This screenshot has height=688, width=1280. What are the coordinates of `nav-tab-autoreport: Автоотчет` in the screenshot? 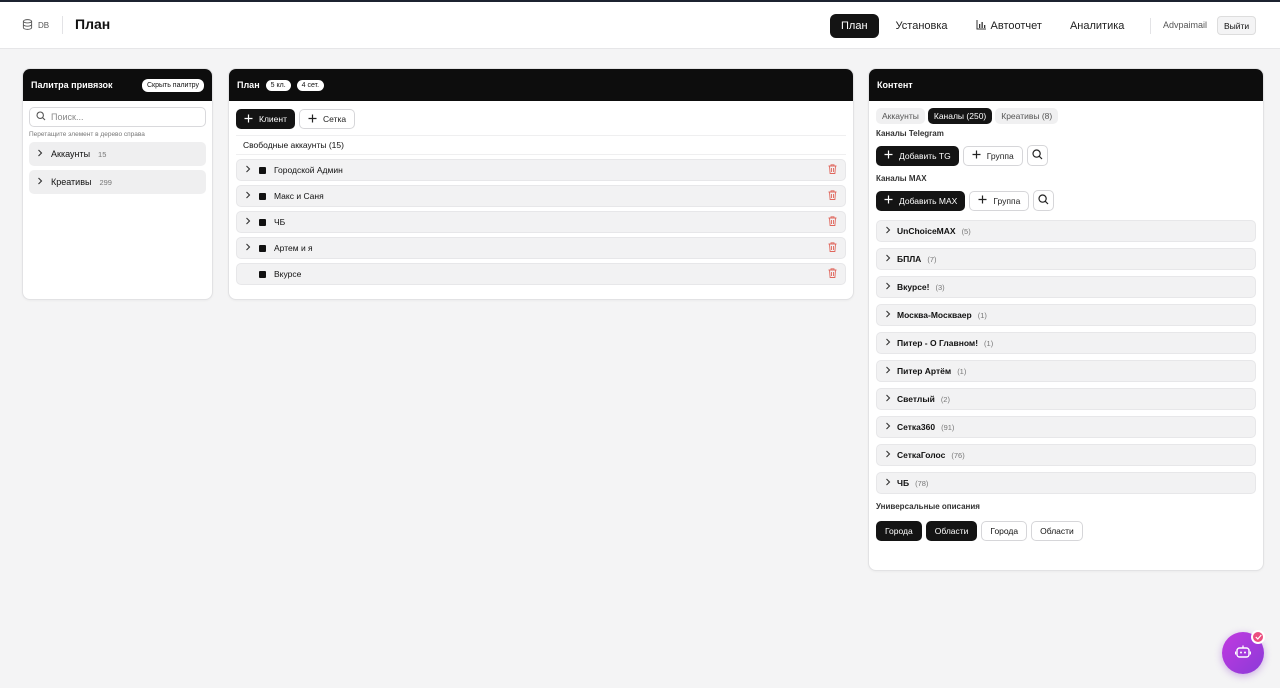 It's located at (1009, 26).